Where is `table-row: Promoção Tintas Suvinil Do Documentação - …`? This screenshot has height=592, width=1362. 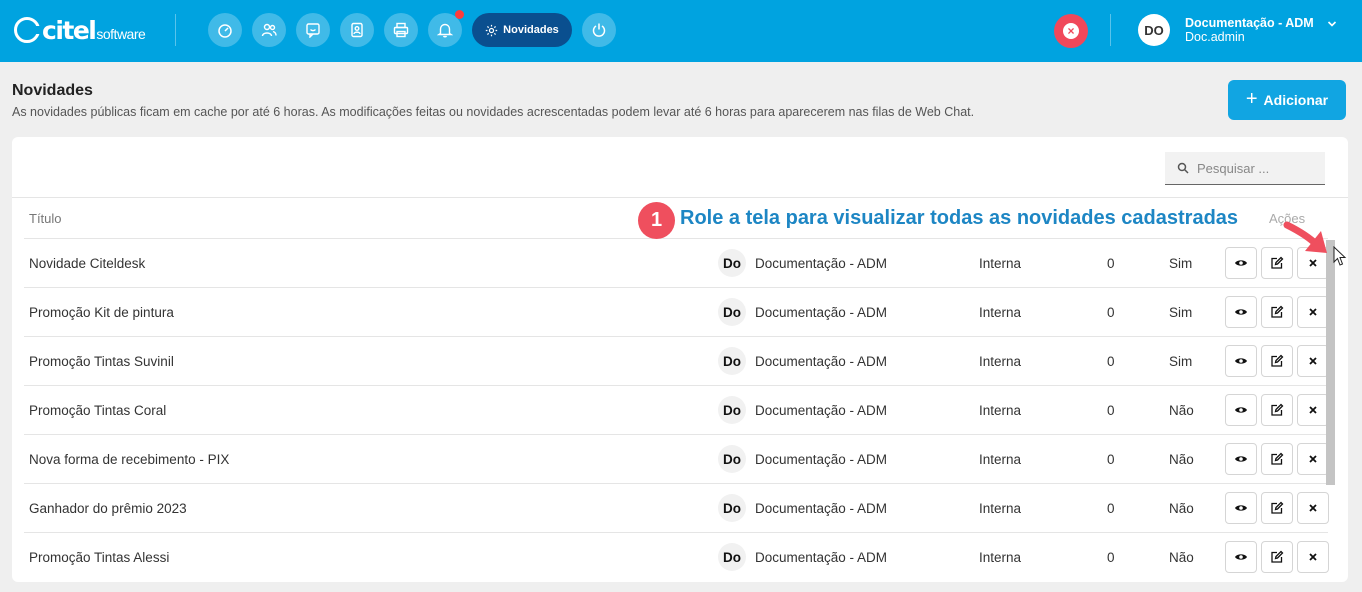
table-row: Promoção Tintas Suvinil Do Documentação - … is located at coordinates (676, 360).